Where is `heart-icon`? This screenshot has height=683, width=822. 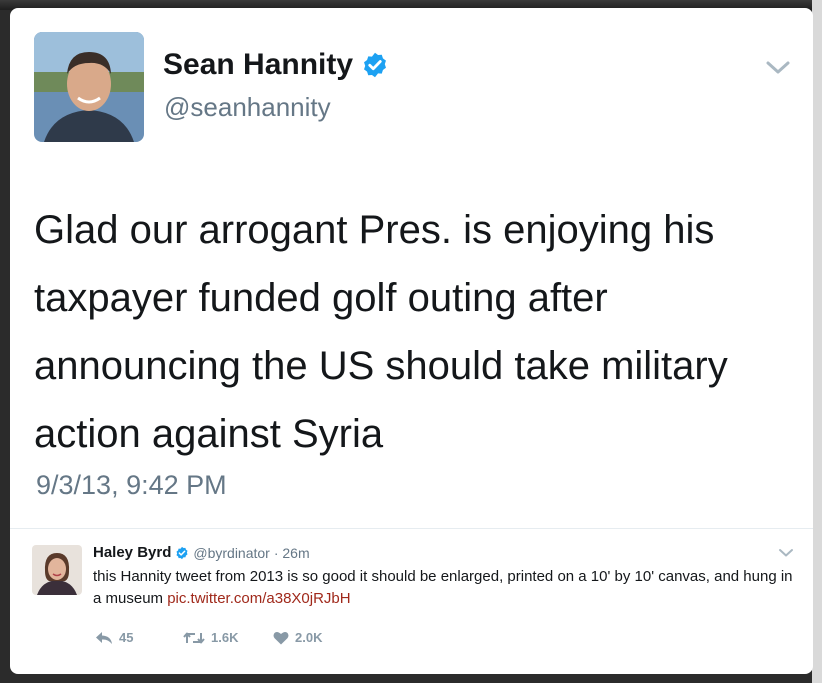 heart-icon is located at coordinates (281, 637).